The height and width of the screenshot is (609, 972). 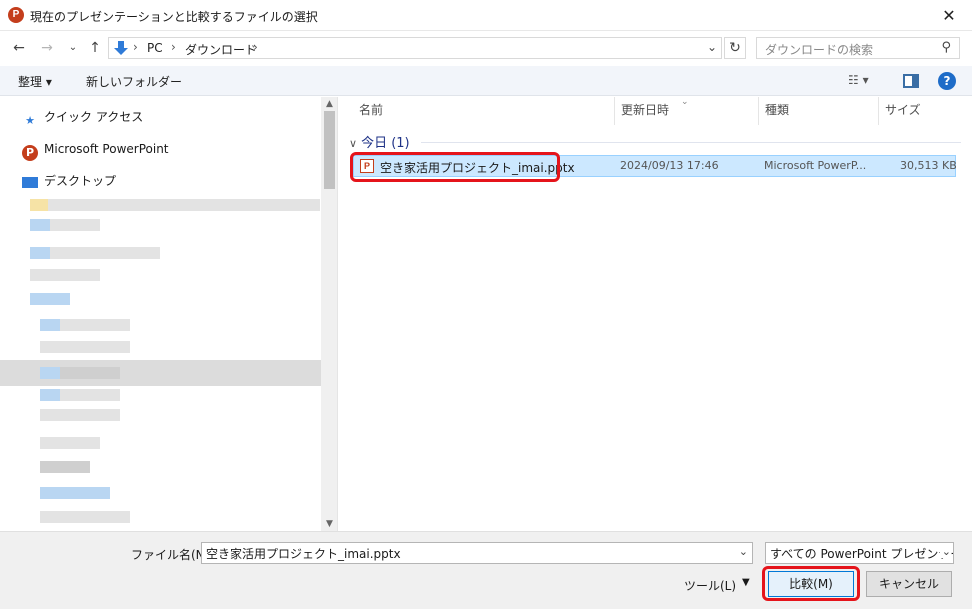 I want to click on back-arrow-icon: ←, so click(x=19, y=48).